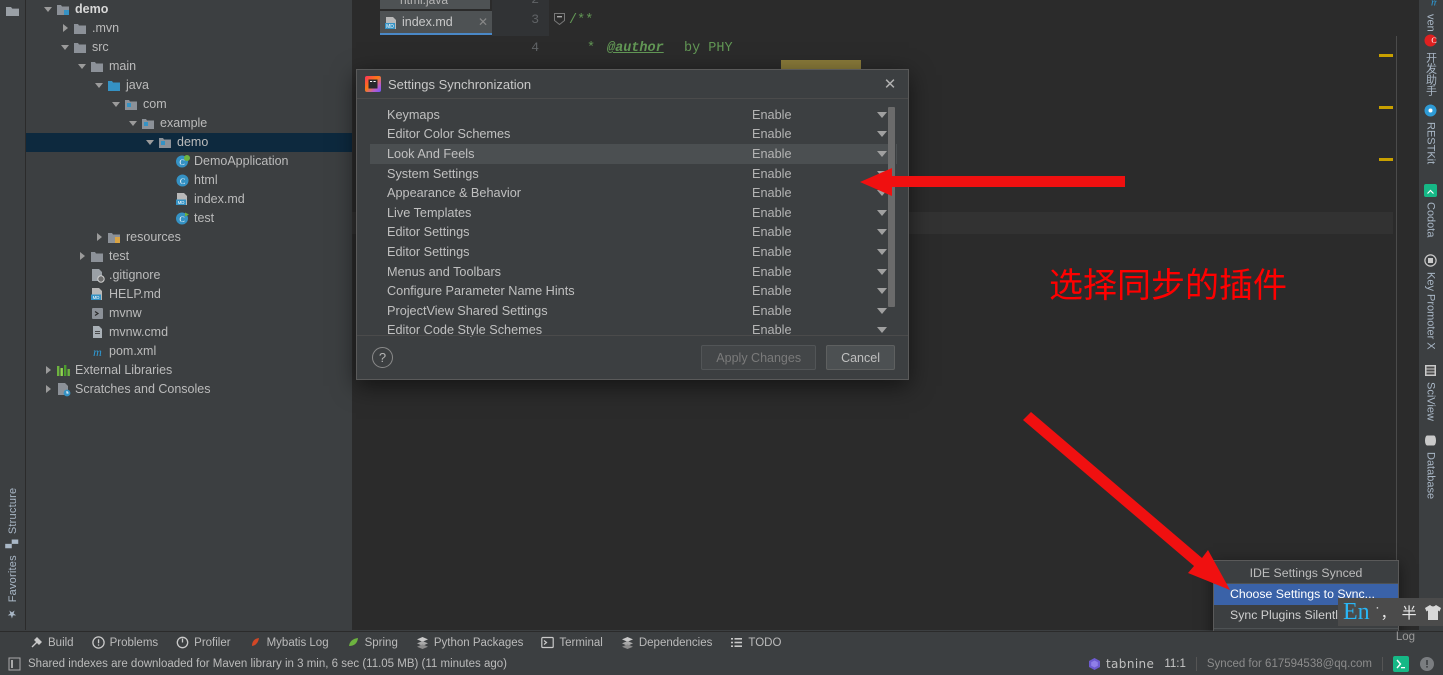 This screenshot has width=1443, height=675. What do you see at coordinates (1427, 664) in the screenshot?
I see `notification-icon` at bounding box center [1427, 664].